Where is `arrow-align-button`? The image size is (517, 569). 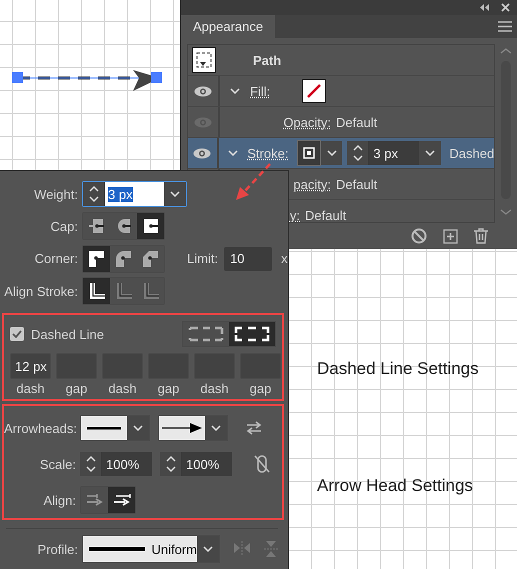
arrow-align-button is located at coordinates (121, 500).